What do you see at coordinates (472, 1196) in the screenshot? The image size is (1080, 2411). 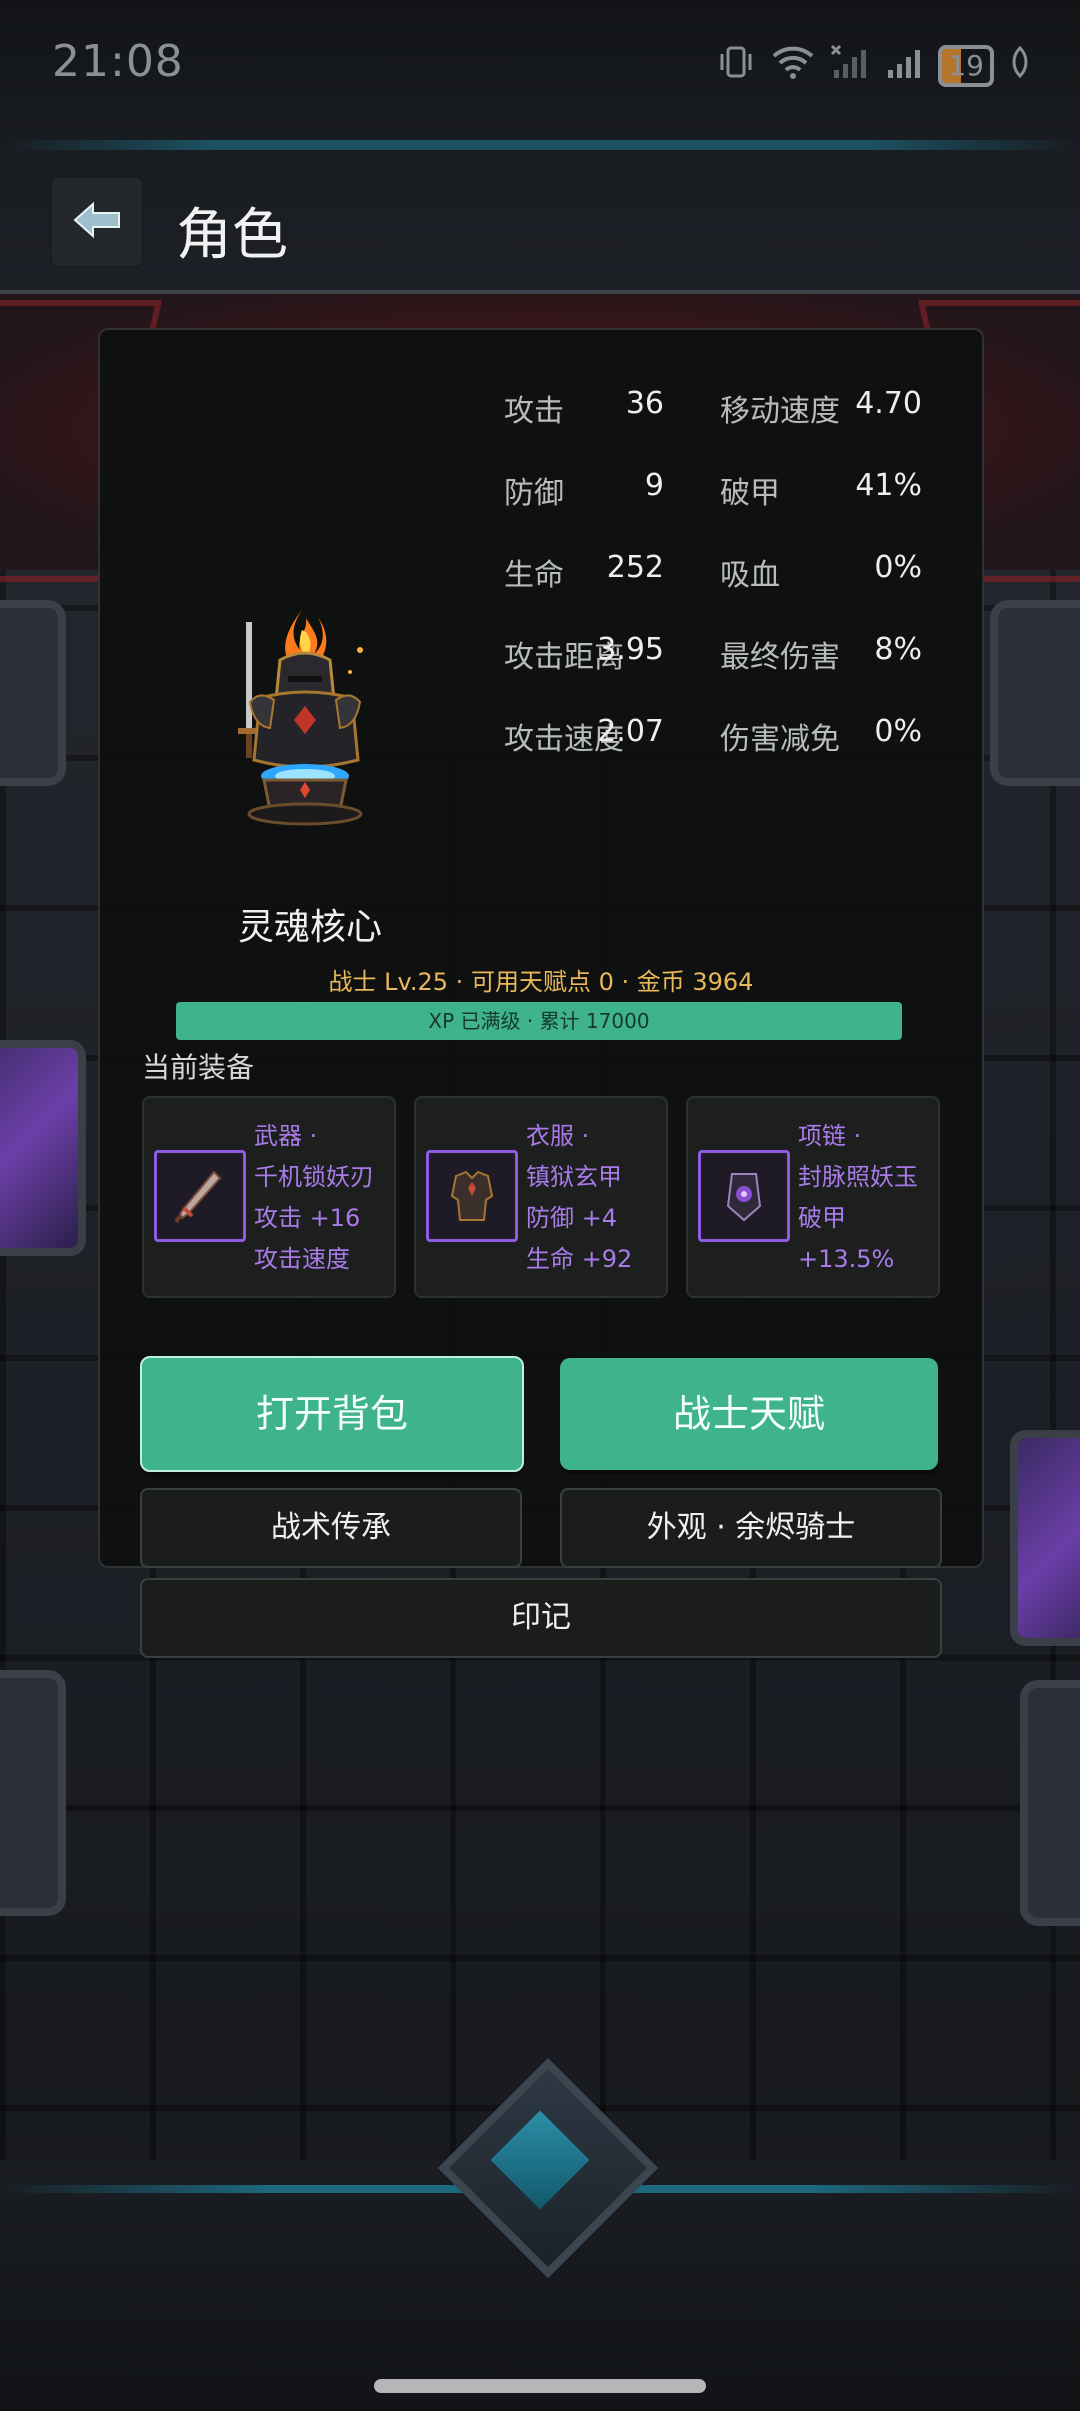 I see `armor-icon` at bounding box center [472, 1196].